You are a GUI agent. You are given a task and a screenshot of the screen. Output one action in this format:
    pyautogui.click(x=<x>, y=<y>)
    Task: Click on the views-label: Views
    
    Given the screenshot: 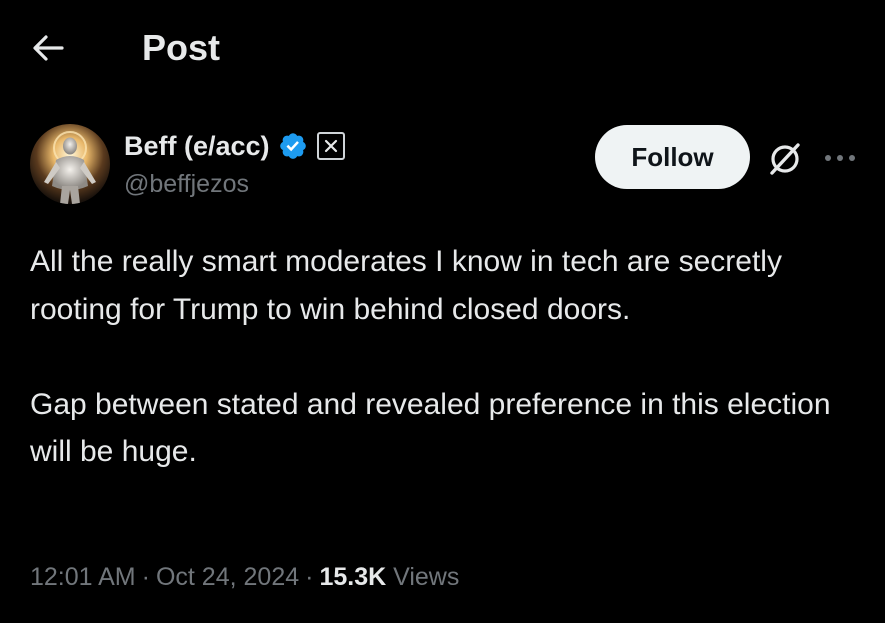 What is the action you would take?
    pyautogui.click(x=426, y=577)
    